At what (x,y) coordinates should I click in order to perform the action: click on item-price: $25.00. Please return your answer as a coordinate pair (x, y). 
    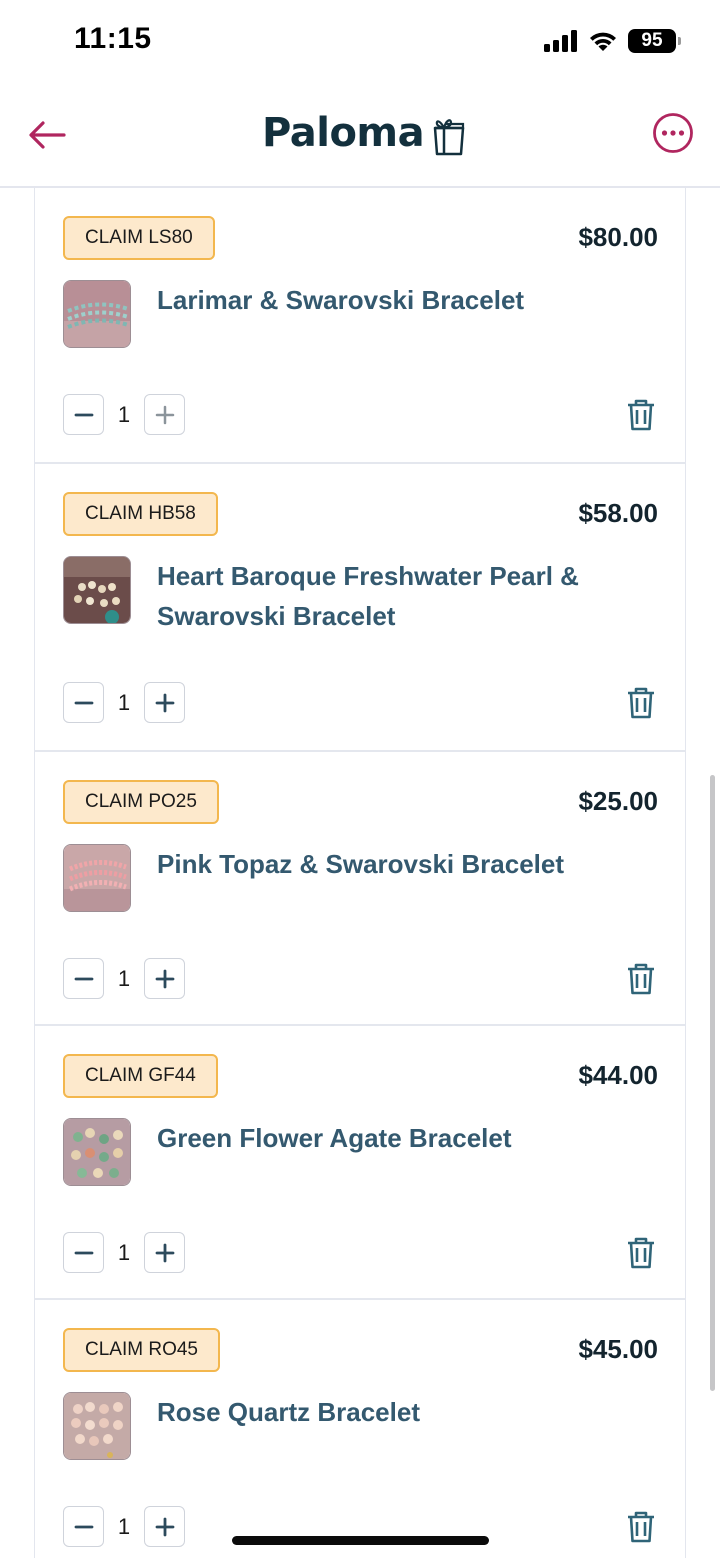
    Looking at the image, I should click on (618, 801).